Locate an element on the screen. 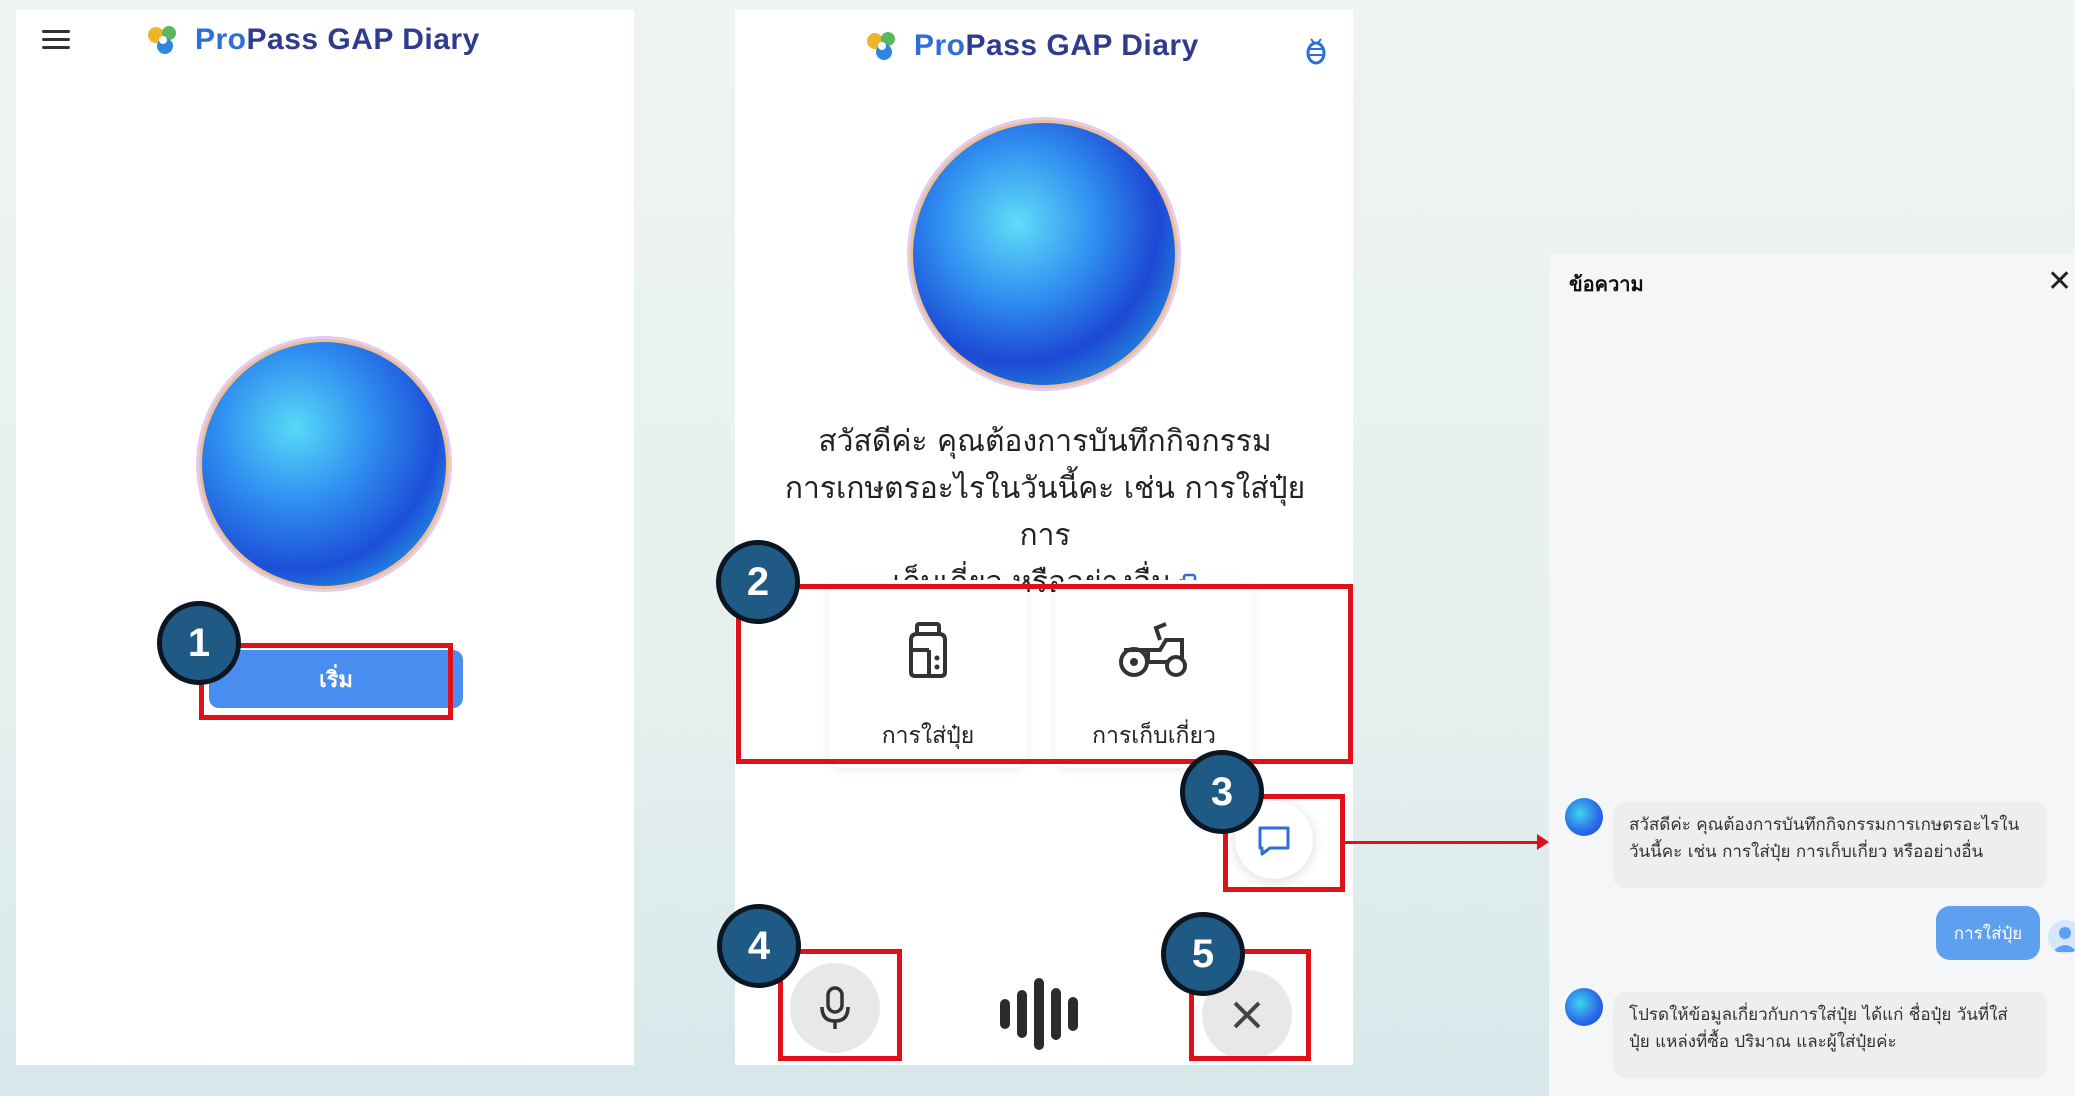  user-message: การใส่ปุ๋ย is located at coordinates (1988, 933).